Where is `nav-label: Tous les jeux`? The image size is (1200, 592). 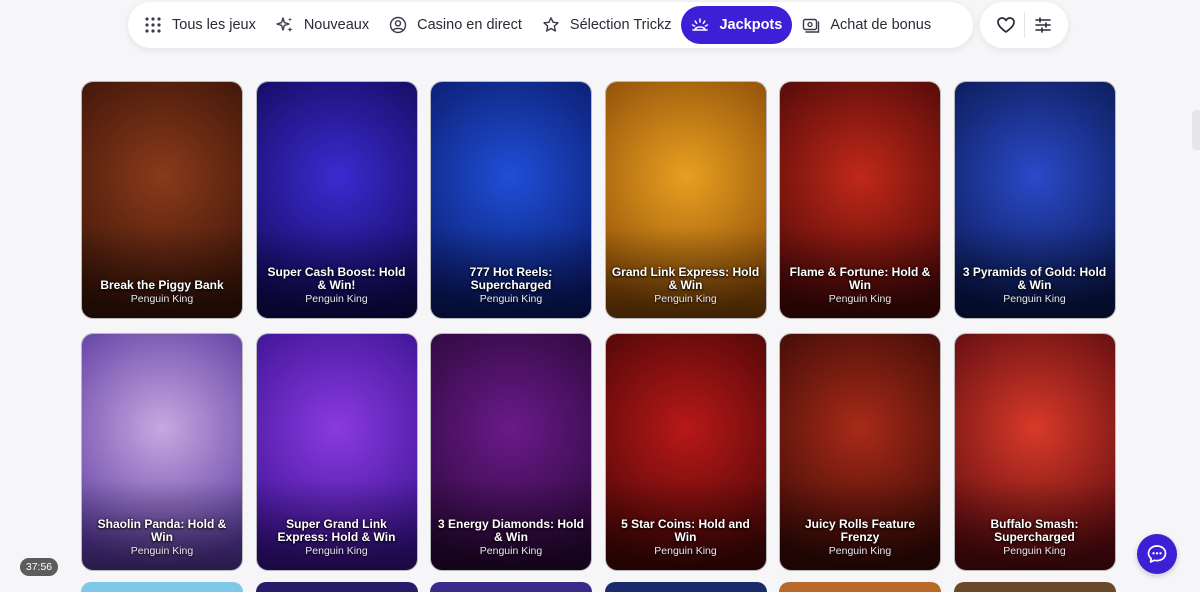
nav-label: Tous les jeux is located at coordinates (214, 25).